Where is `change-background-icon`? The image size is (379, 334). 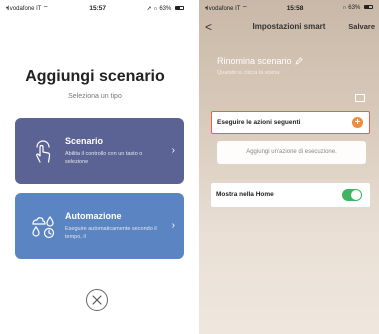
change-background-icon is located at coordinates (360, 98).